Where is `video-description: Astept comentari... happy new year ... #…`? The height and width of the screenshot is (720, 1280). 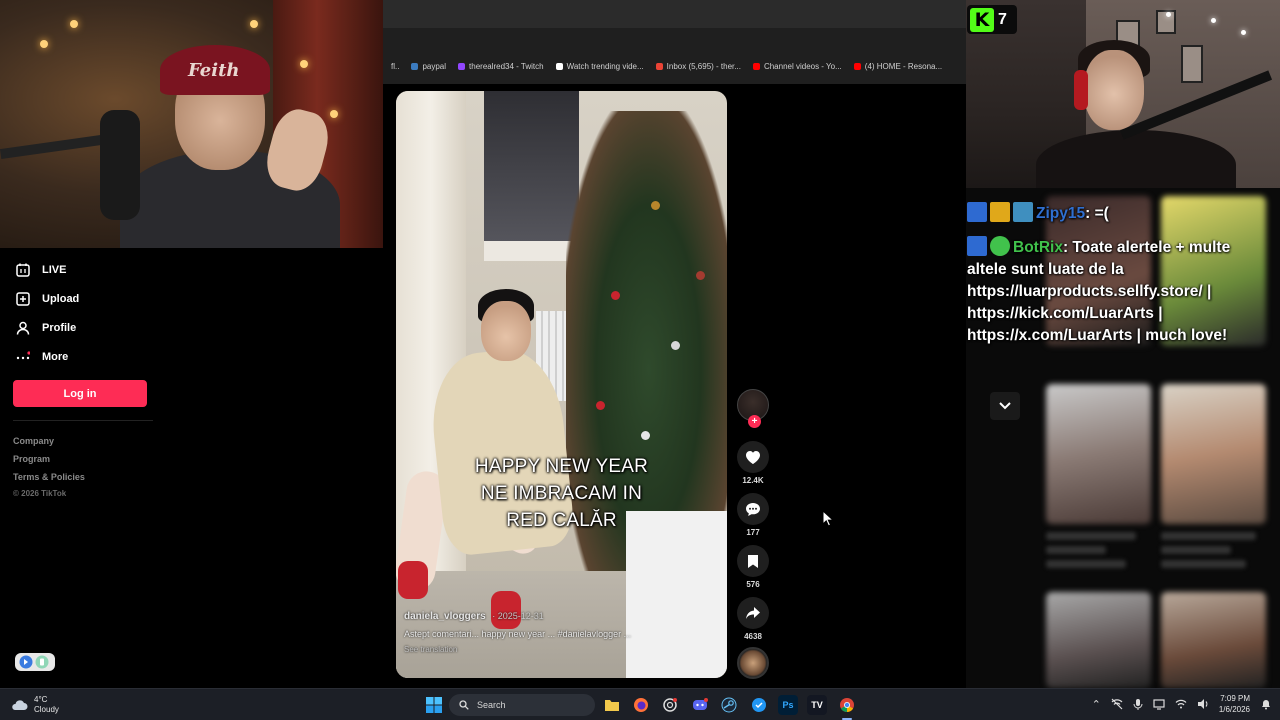
video-description: Astept comentari... happy new year ... #… is located at coordinates (559, 634).